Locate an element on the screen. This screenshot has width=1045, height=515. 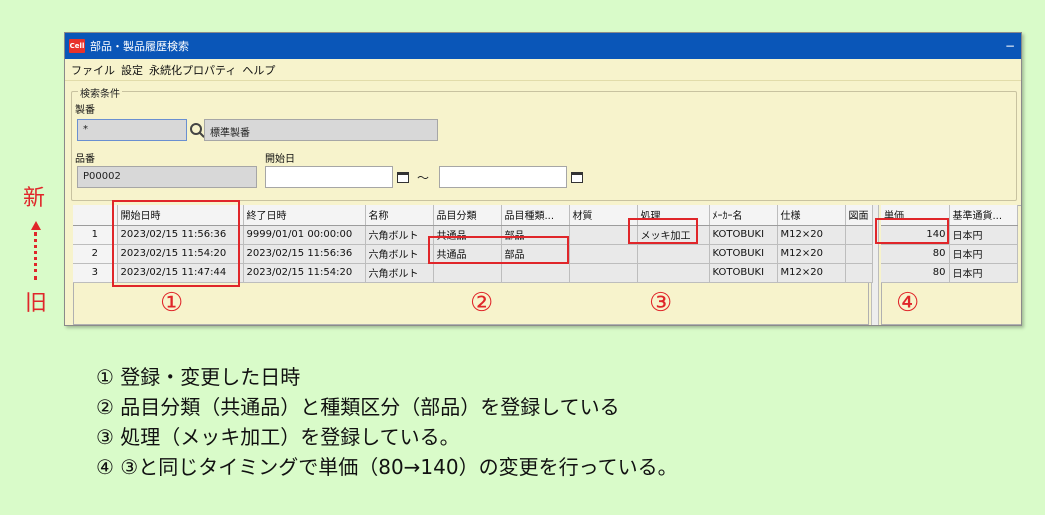
highlight-unit-price is located at coordinates (912, 231).